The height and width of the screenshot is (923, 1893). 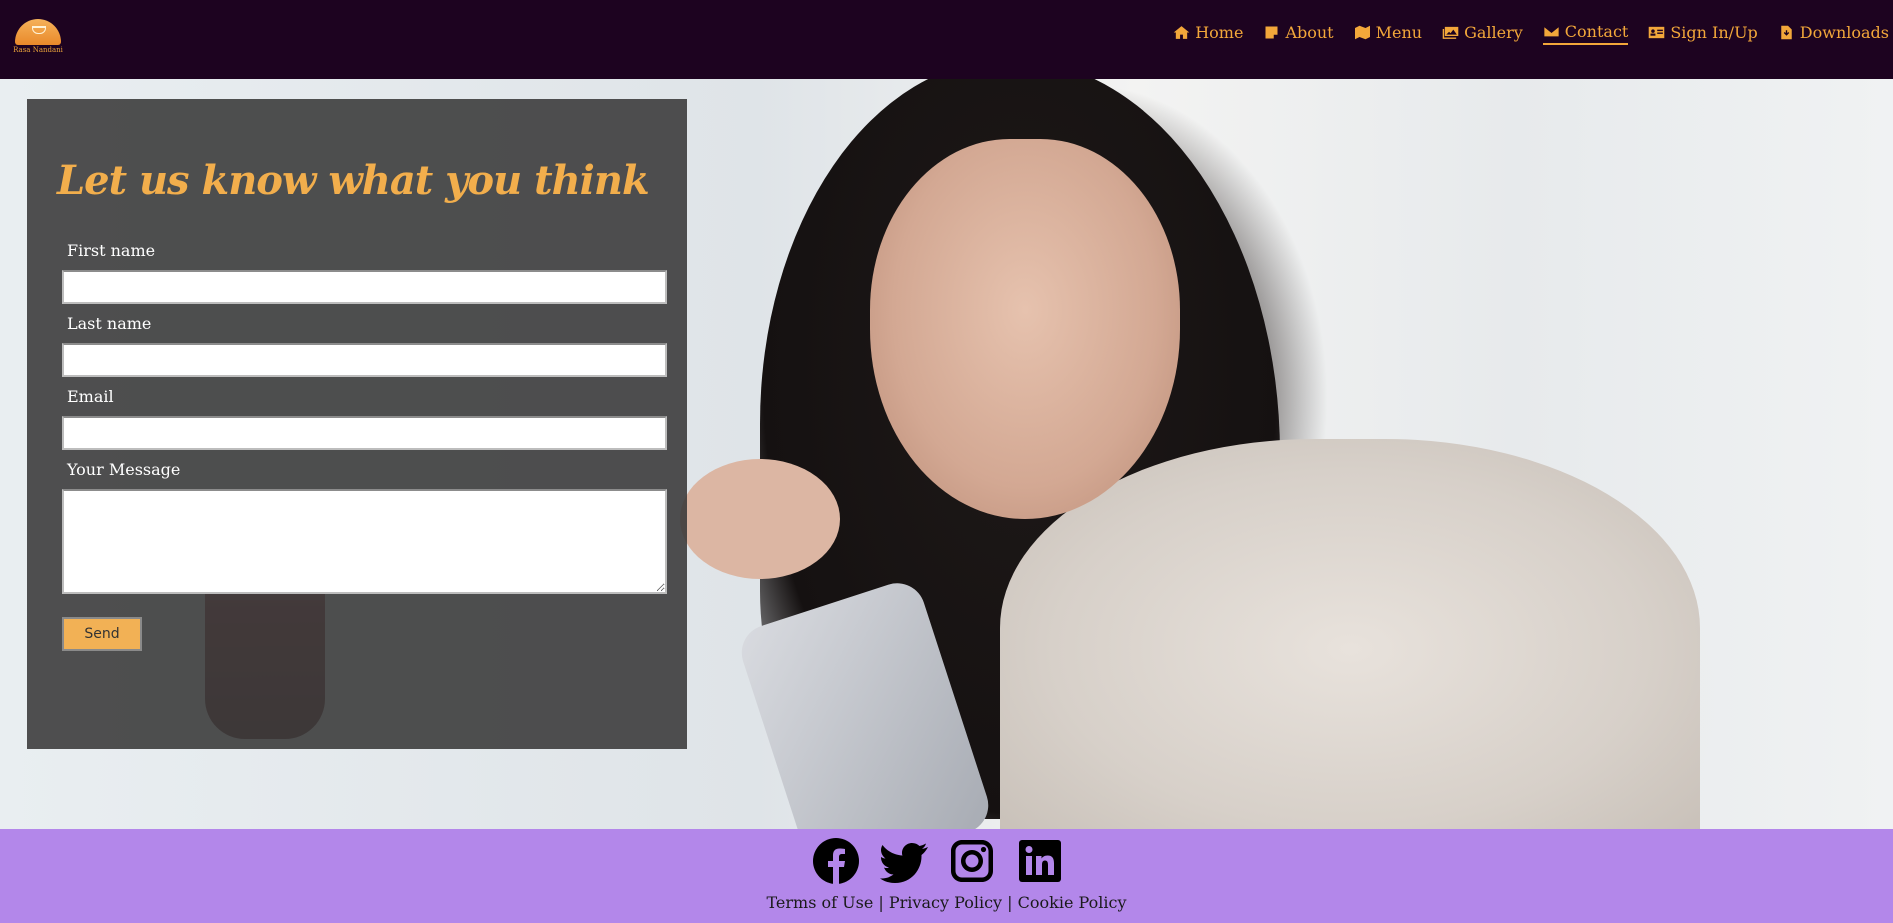 I want to click on instagram-icon, so click(x=972, y=861).